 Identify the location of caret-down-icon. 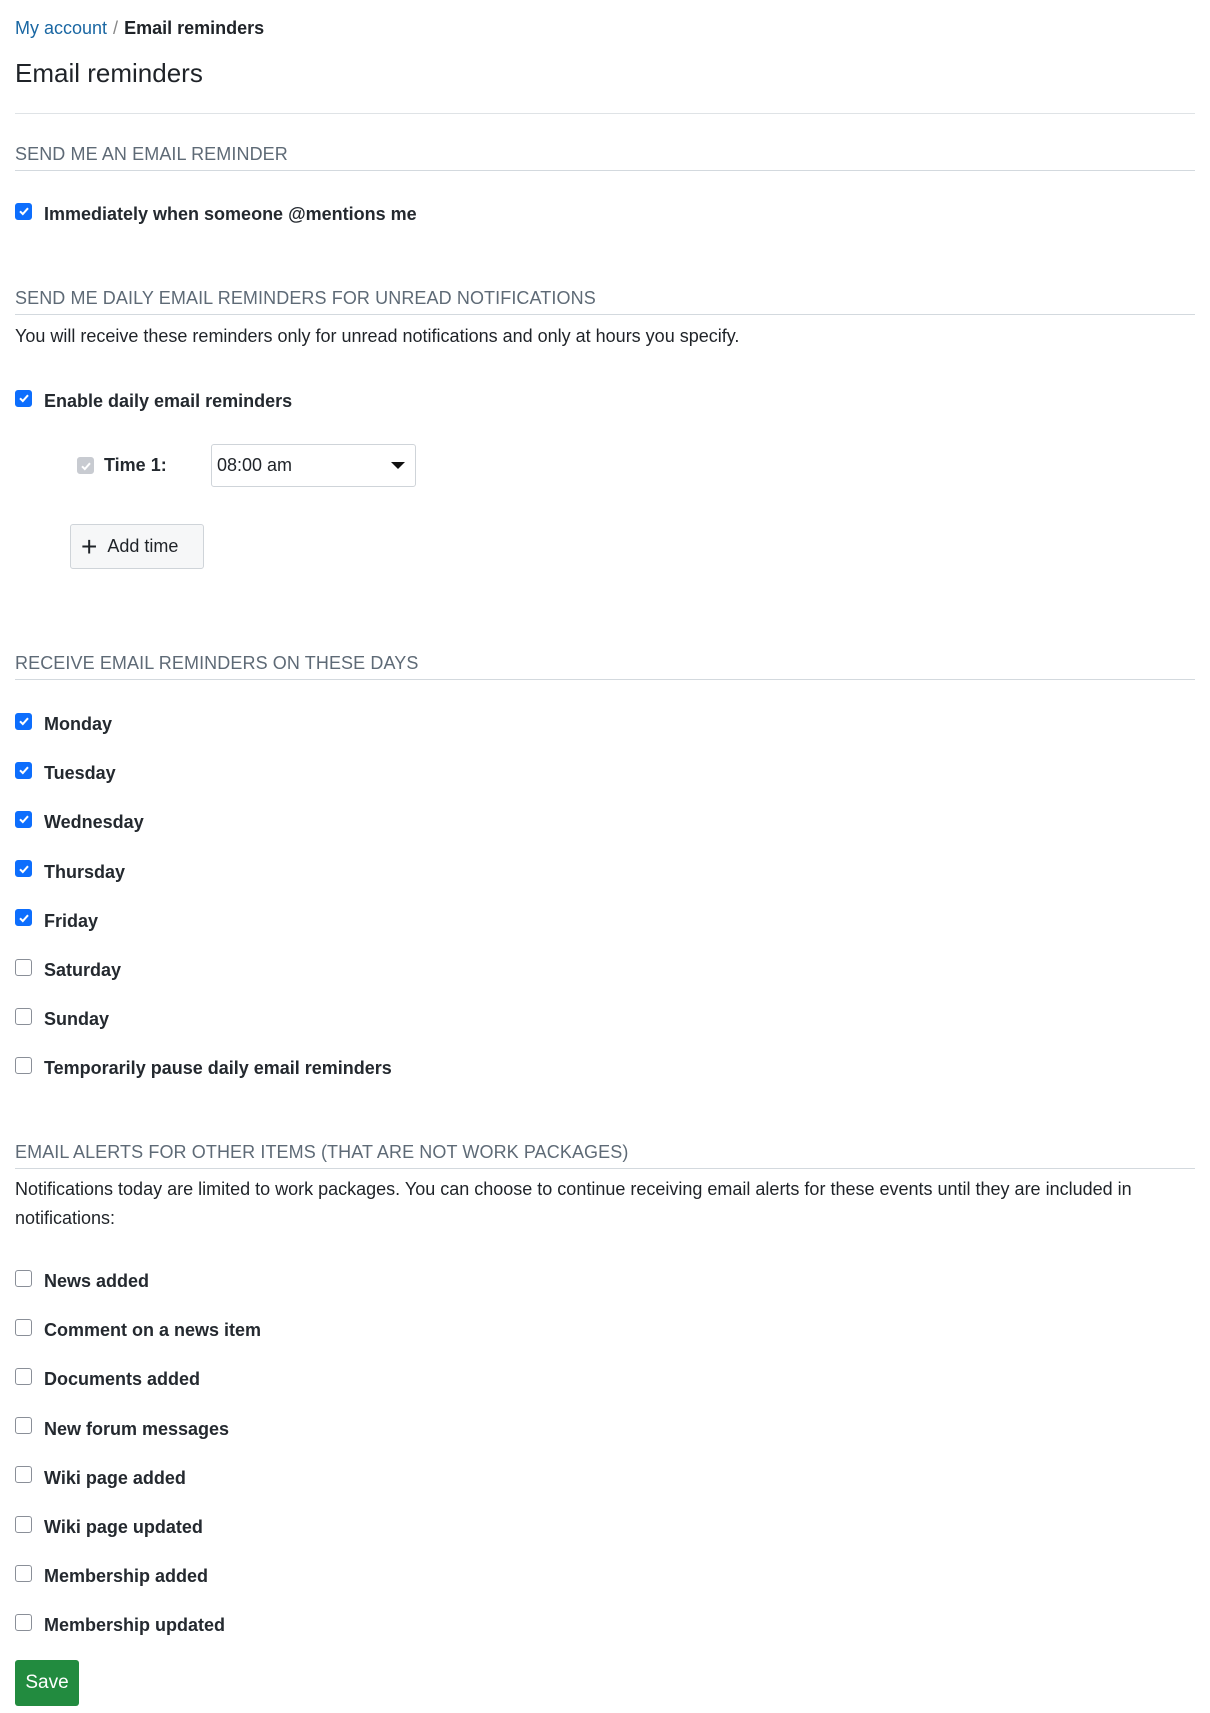
(398, 465).